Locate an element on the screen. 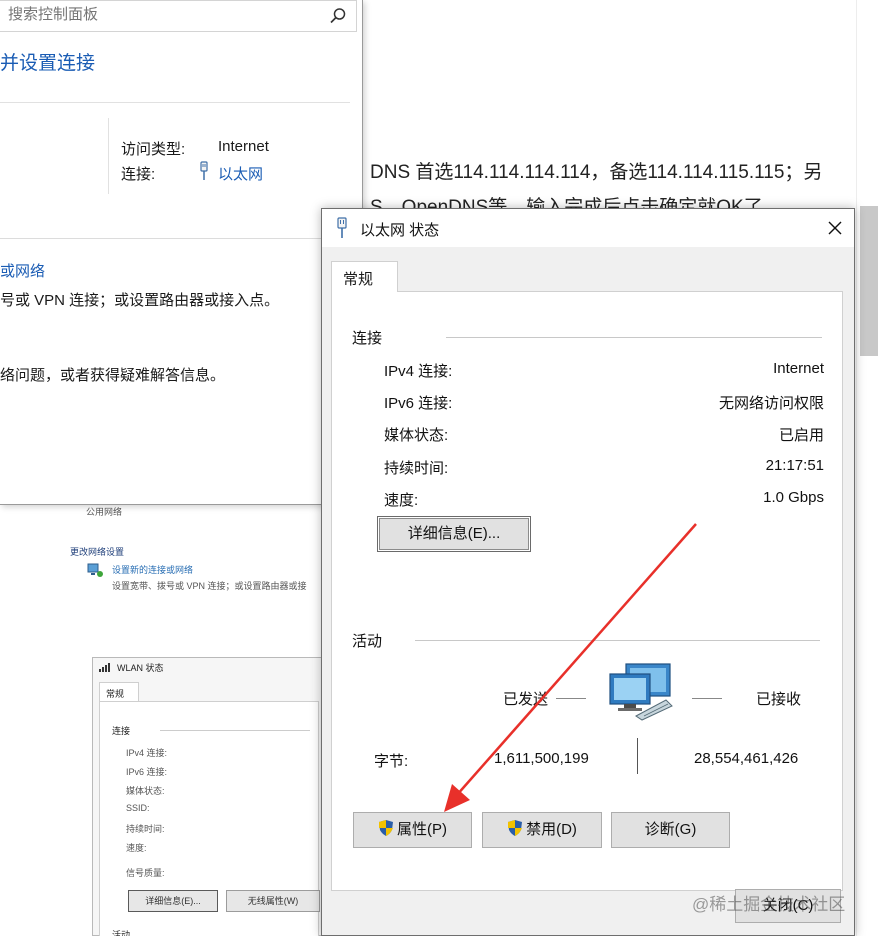 The width and height of the screenshot is (882, 936). dialog-titlebar: 以太网 状态 is located at coordinates (588, 228).